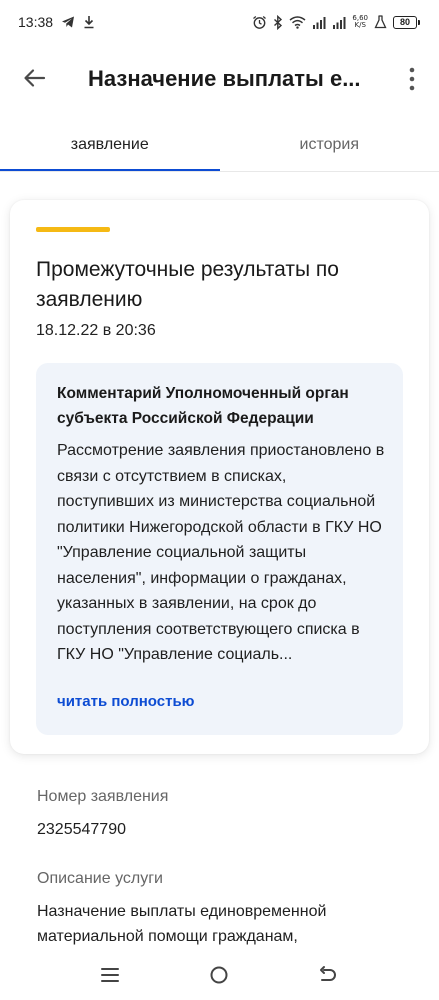  I want to click on telegram-icon, so click(68, 22).